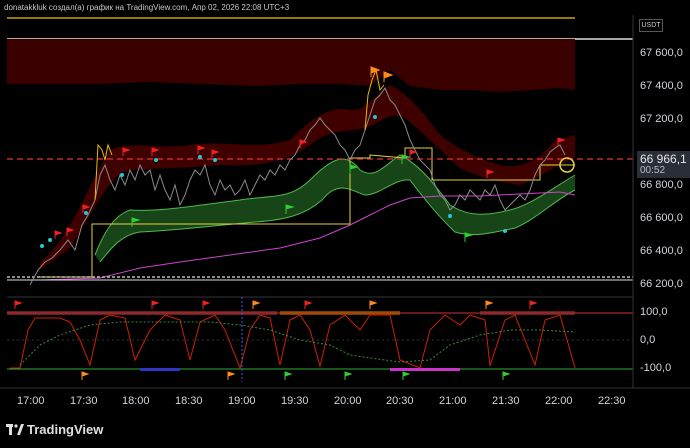 The image size is (690, 448). I want to click on tradingview-logo-icon, so click(15, 430).